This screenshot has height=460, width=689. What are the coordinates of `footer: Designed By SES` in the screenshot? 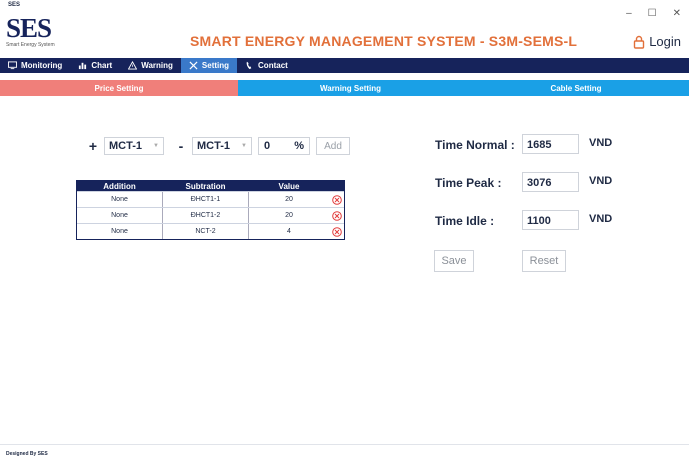 It's located at (344, 452).